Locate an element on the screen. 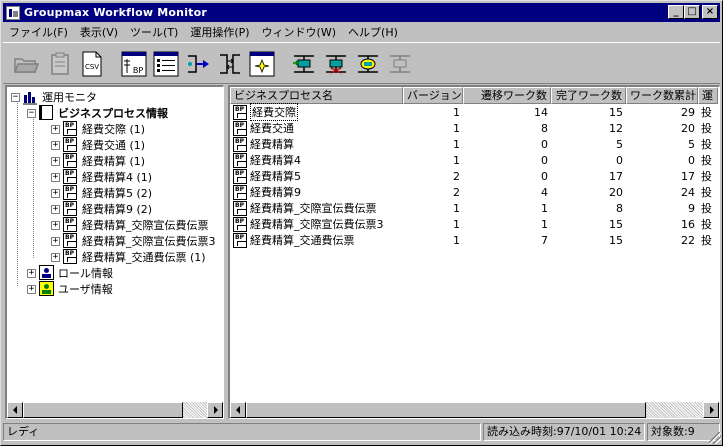 This screenshot has height=446, width=723. tree-node-role-label: ロール情報 is located at coordinates (85, 273).